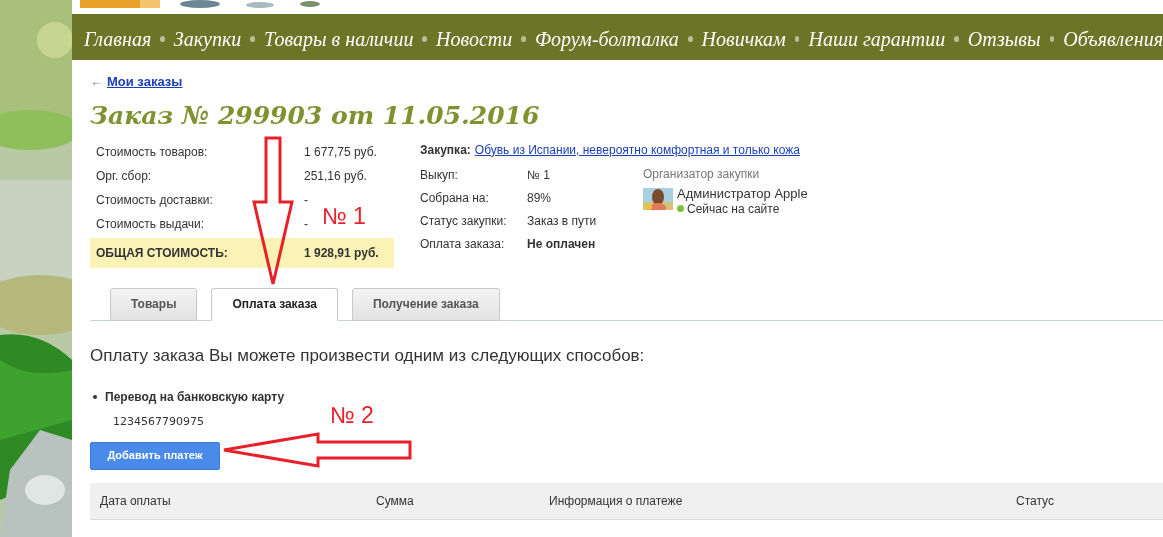 The width and height of the screenshot is (1163, 537). What do you see at coordinates (195, 397) in the screenshot?
I see `method-title: Перевод на банковскую карту` at bounding box center [195, 397].